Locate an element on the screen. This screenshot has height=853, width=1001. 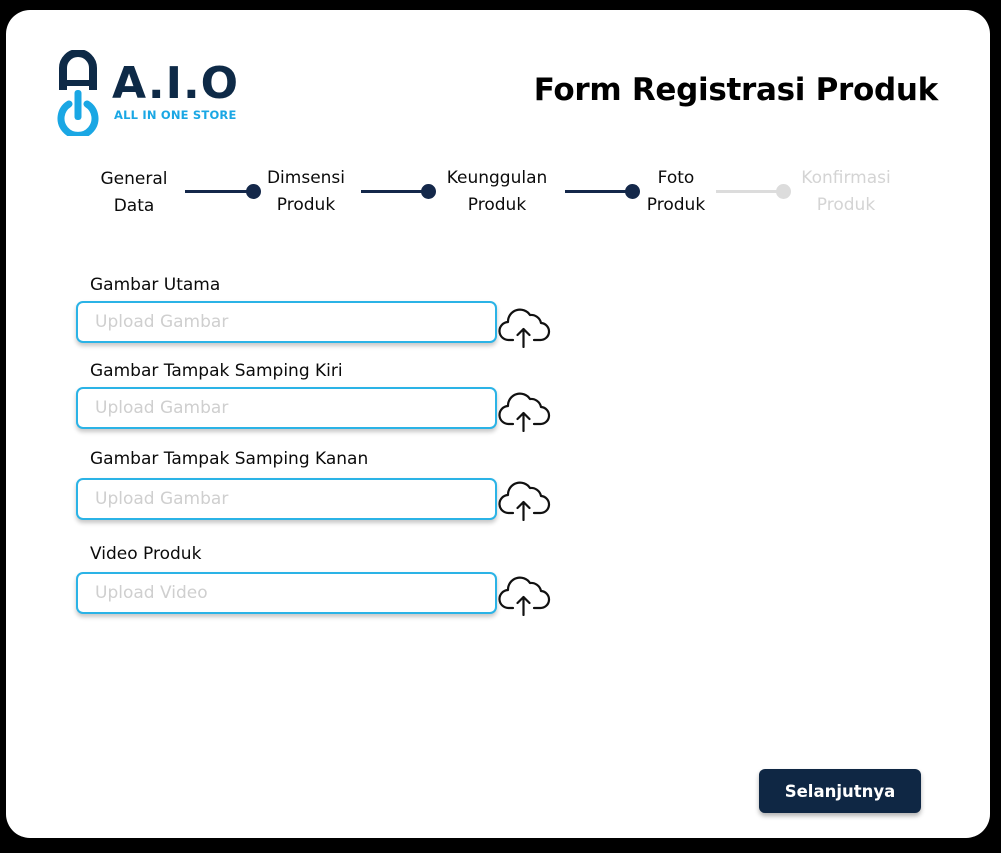
gambar-kanan-input is located at coordinates (286, 499).